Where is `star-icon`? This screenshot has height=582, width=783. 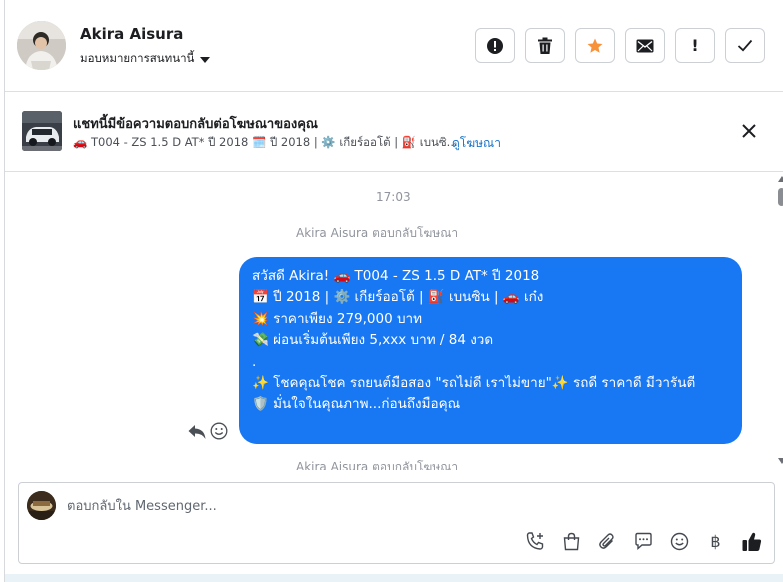
star-icon is located at coordinates (595, 45).